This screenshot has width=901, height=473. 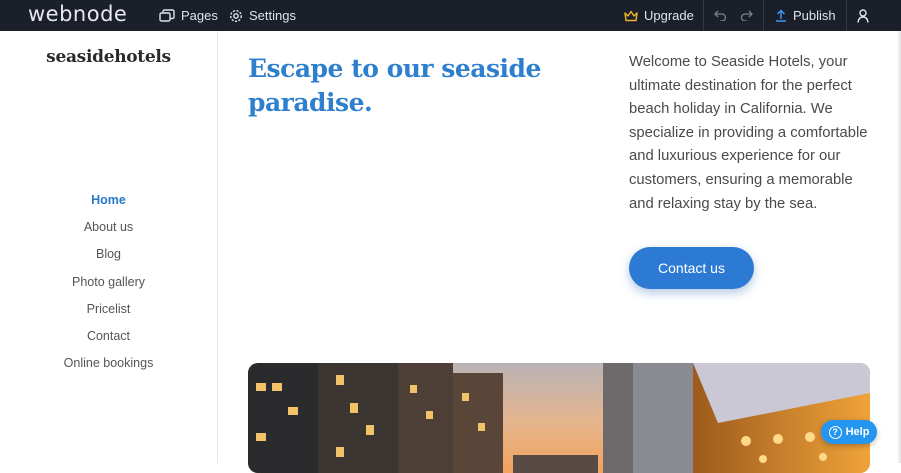 What do you see at coordinates (108, 254) in the screenshot?
I see `nav-item-blog: Blog` at bounding box center [108, 254].